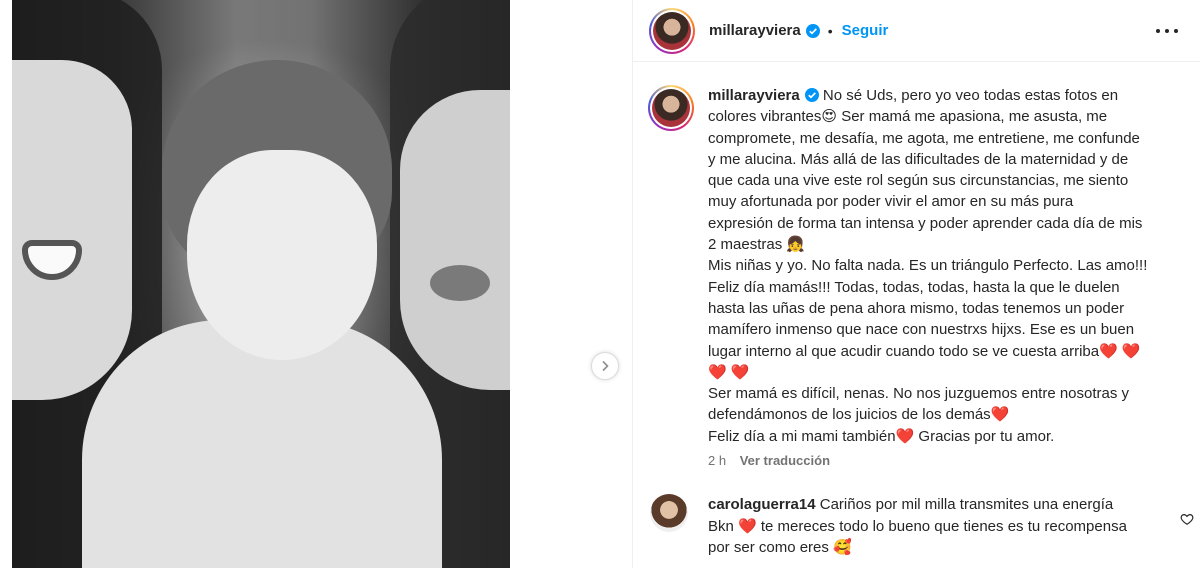  I want to click on commenter-avatar, so click(669, 513).